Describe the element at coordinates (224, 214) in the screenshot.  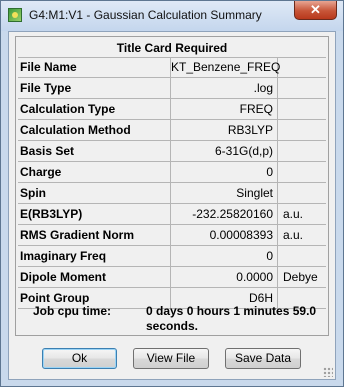
I see `row-value: -232.25820160` at that location.